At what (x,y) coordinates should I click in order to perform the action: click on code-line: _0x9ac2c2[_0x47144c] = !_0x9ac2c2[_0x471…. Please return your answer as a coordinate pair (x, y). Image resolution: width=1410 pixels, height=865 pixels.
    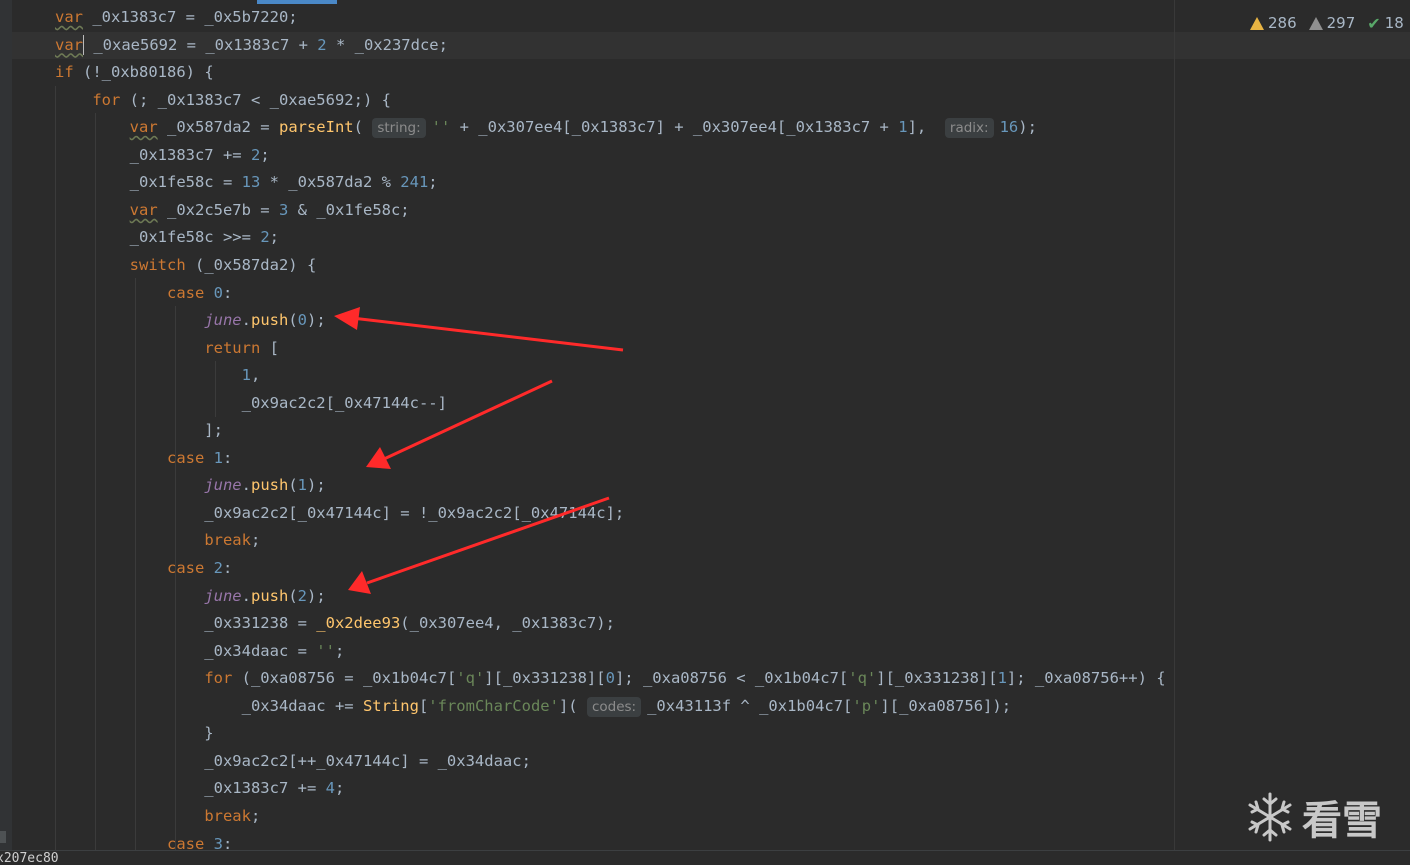
    Looking at the image, I should click on (339, 513).